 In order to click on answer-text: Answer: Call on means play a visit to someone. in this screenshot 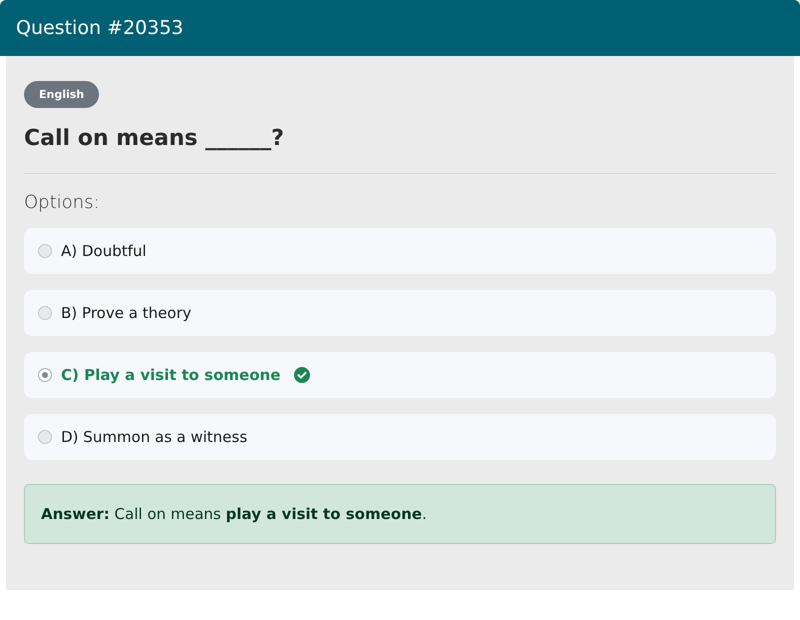, I will do `click(234, 514)`.